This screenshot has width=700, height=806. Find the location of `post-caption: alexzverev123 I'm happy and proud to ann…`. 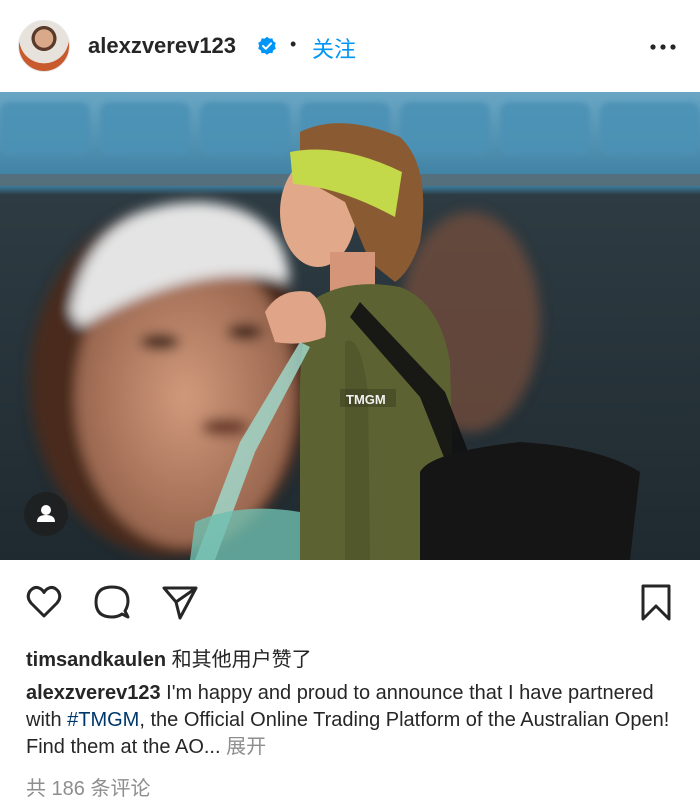

post-caption: alexzverev123 I'm happy and proud to ann… is located at coordinates (356, 720).